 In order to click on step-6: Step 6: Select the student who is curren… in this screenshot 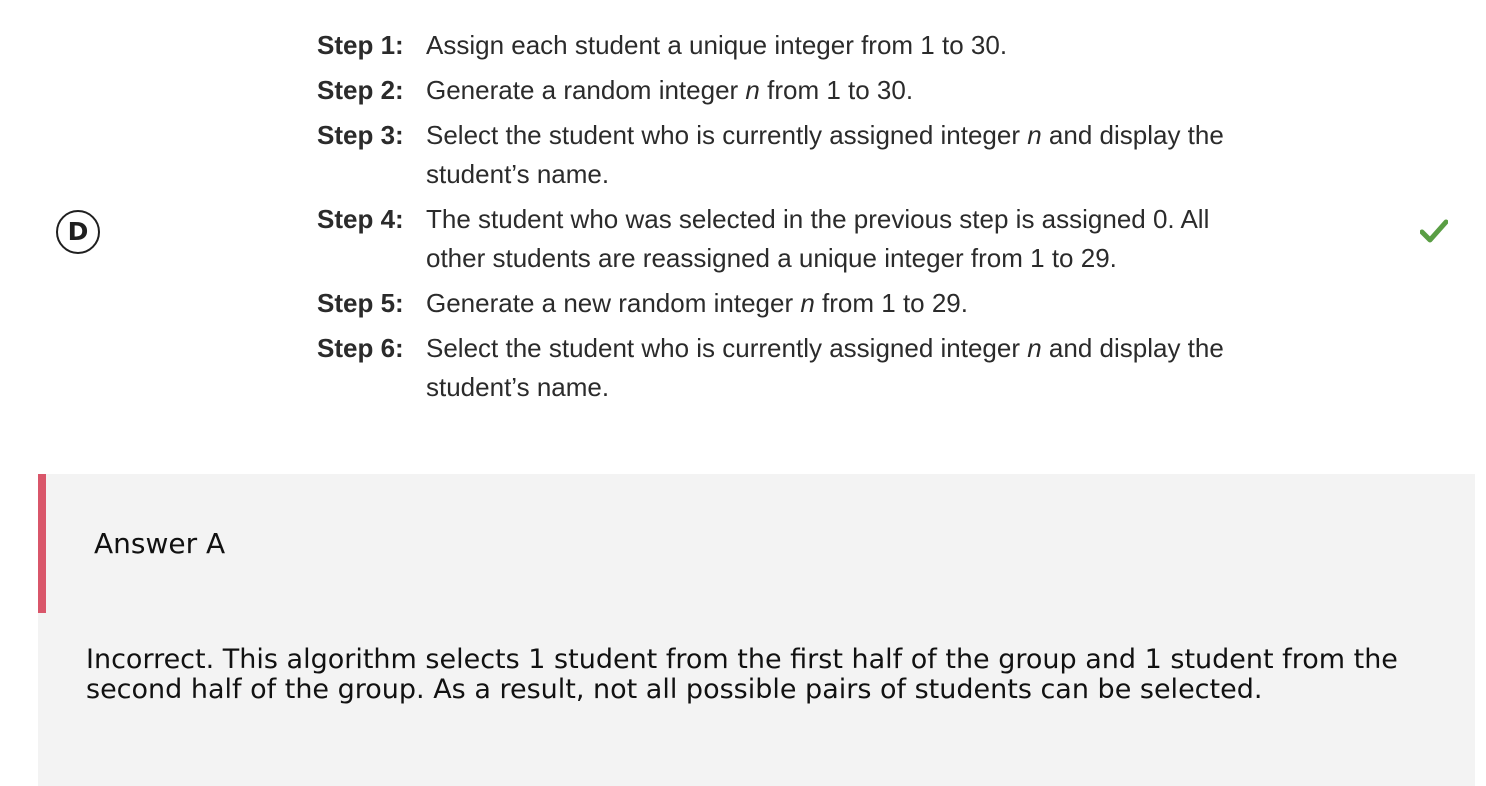, I will do `click(797, 368)`.